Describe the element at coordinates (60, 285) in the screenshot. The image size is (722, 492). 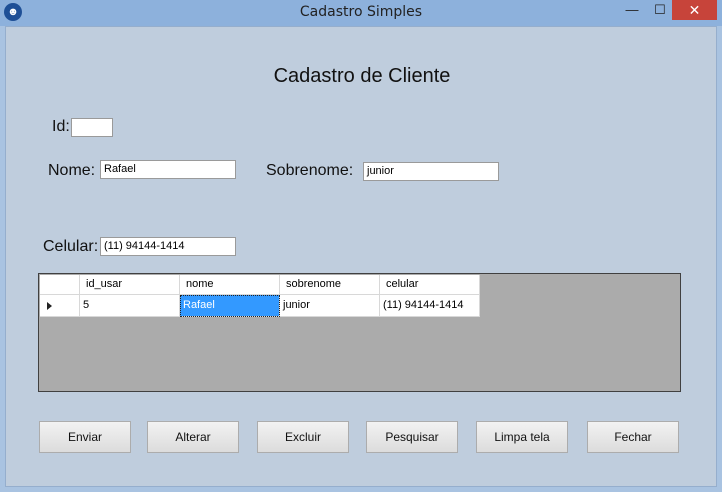
I see `grid-corner-header` at that location.